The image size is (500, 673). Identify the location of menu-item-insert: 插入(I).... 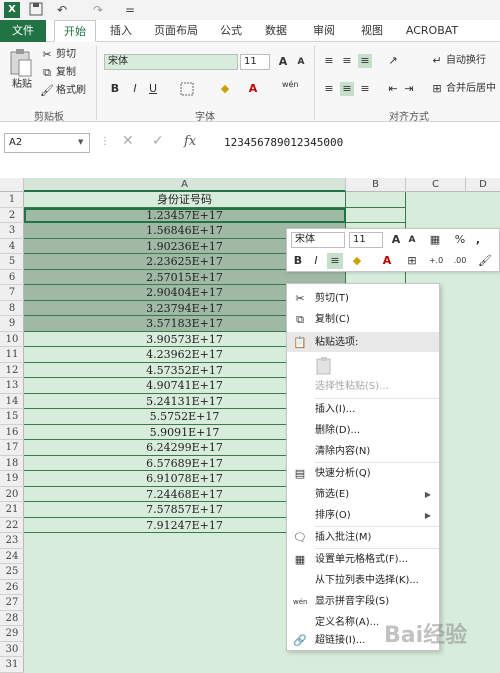
(363, 409).